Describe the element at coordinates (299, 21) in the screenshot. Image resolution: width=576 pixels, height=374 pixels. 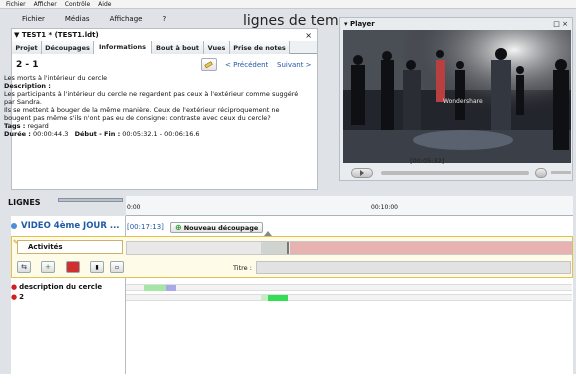
I see `app-title: lignes de temps` at that location.